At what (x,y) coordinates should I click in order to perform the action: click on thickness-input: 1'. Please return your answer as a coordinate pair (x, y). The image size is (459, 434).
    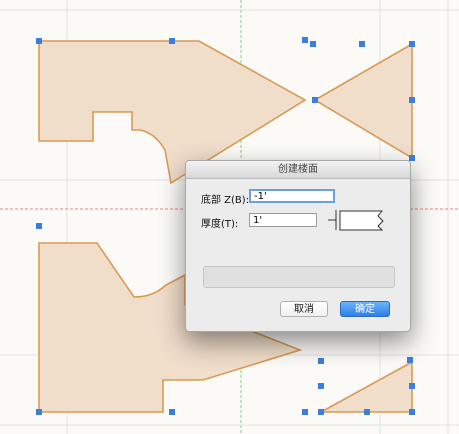
    Looking at the image, I should click on (283, 220).